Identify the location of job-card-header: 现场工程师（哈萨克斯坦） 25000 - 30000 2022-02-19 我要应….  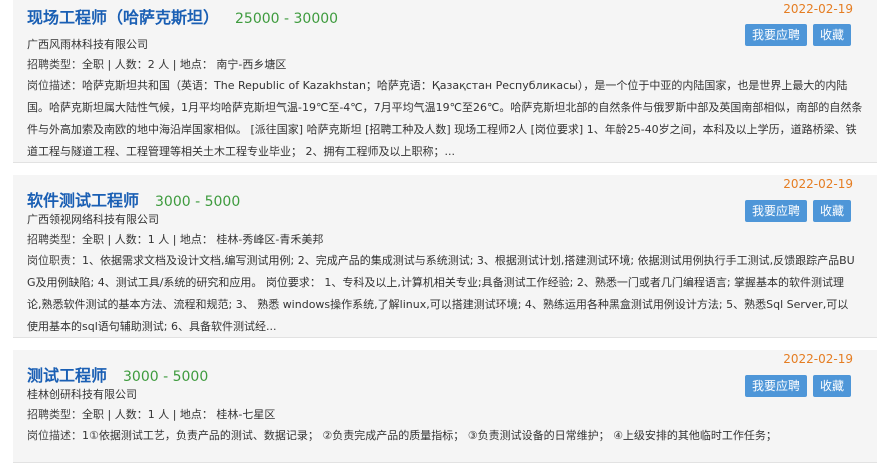
(445, 23).